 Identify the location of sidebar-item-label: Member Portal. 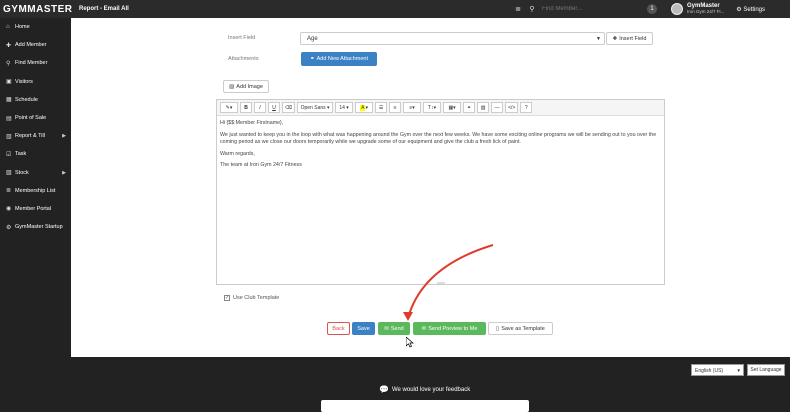
(33, 208).